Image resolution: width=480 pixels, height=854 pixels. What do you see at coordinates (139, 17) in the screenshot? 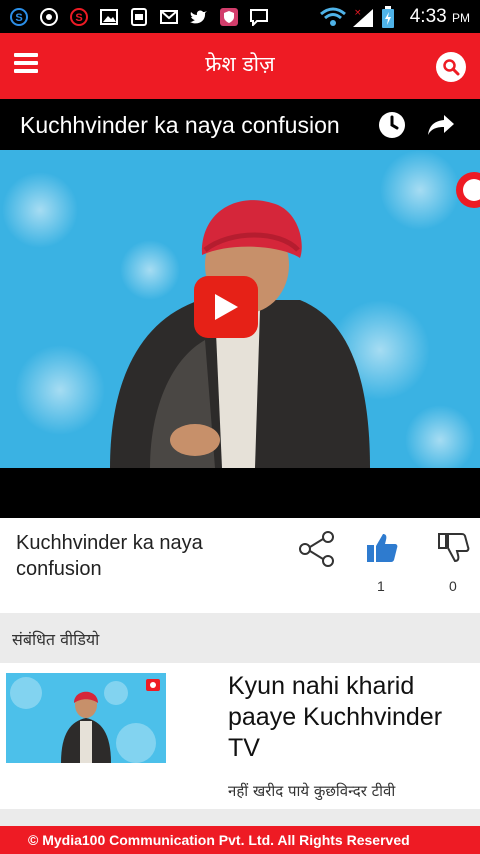
I see `sim-icon` at bounding box center [139, 17].